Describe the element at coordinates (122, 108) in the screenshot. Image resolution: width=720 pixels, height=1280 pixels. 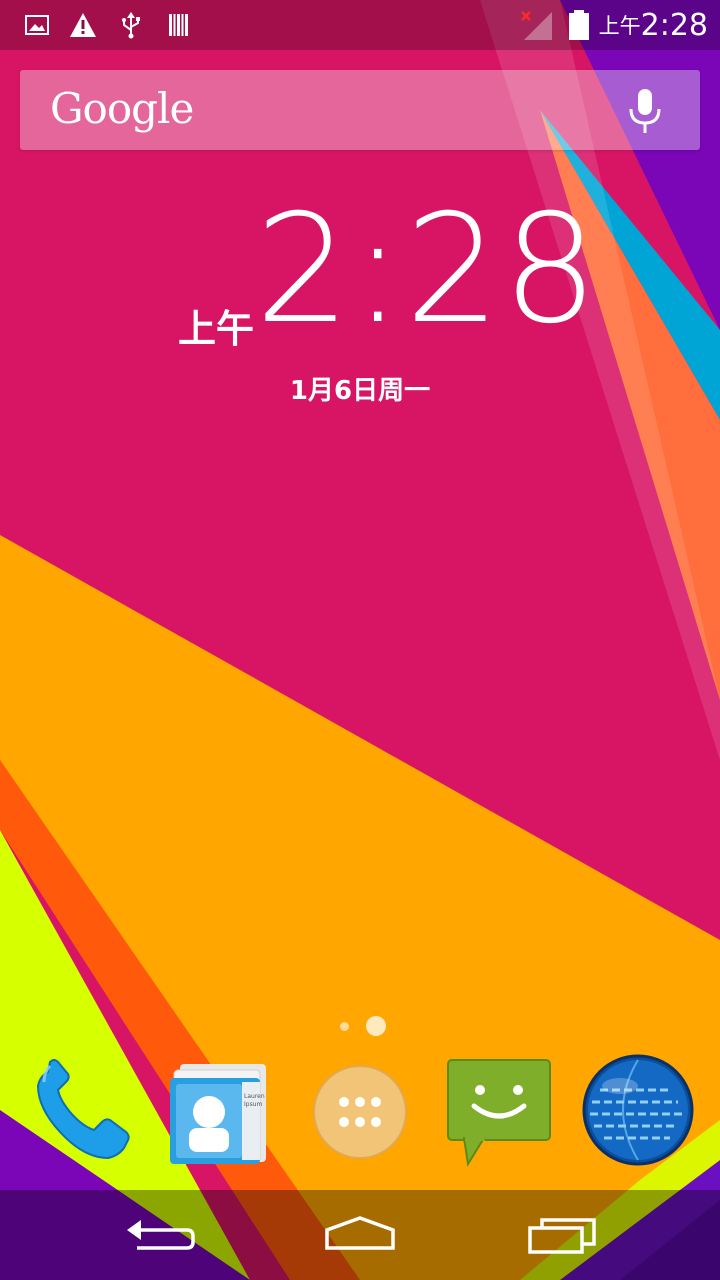
I see `google-logo: Google` at that location.